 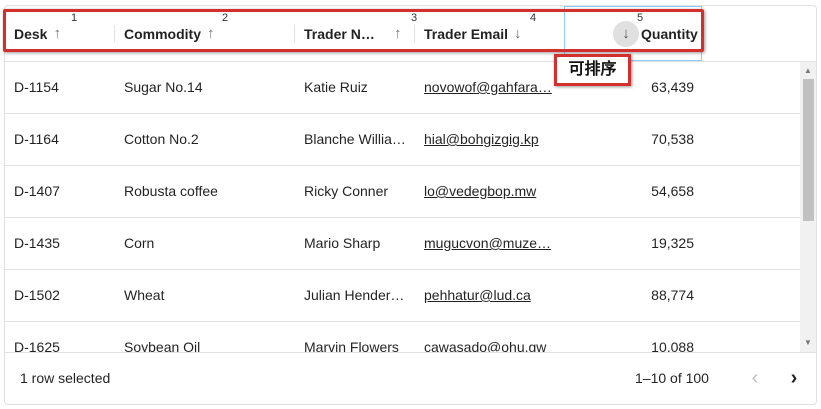 I want to click on cell-quantity: 70,538, so click(x=672, y=139).